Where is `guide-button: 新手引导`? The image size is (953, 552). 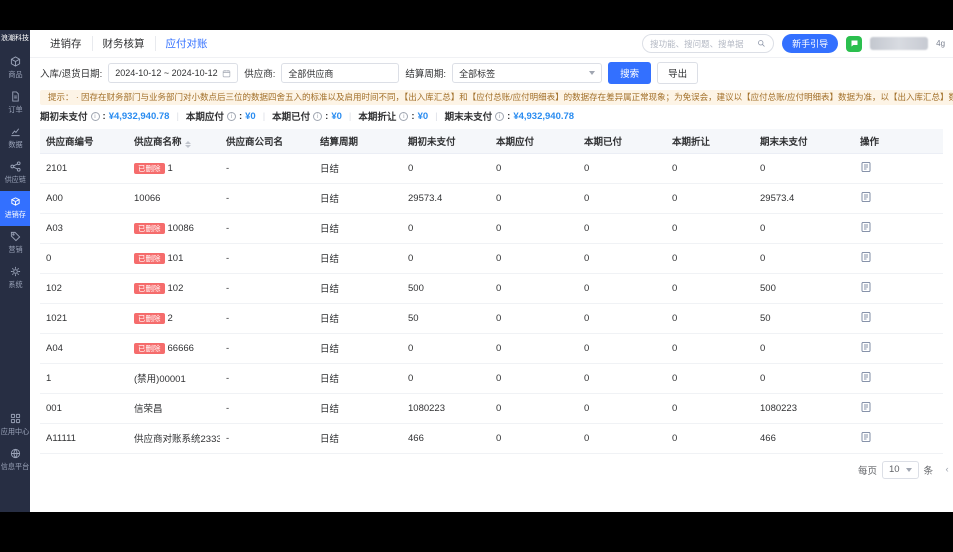
guide-button: 新手引导 is located at coordinates (810, 43).